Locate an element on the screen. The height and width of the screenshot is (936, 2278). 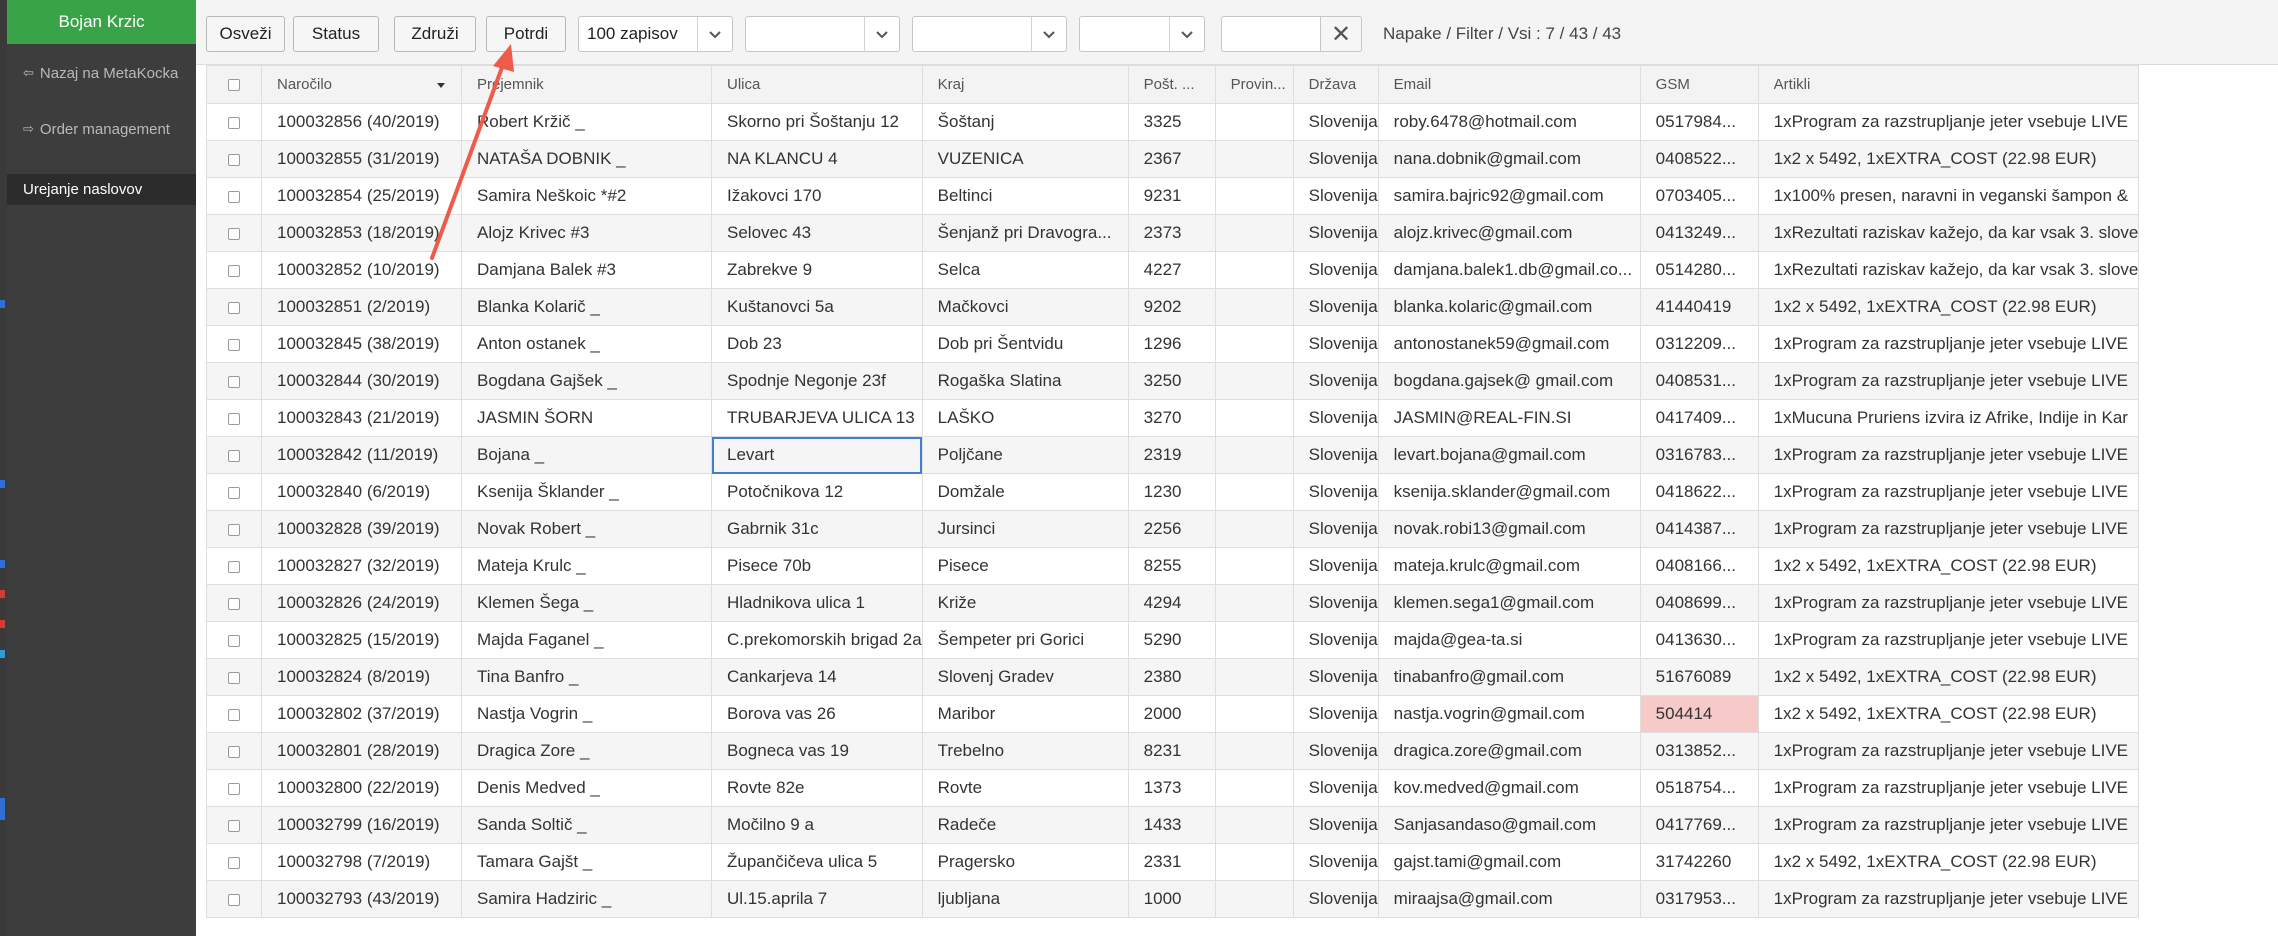
cell-postal: 9202 is located at coordinates (1171, 307).